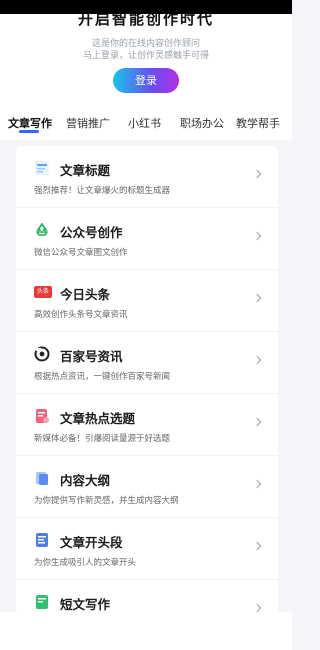 The width and height of the screenshot is (320, 650). What do you see at coordinates (102, 439) in the screenshot?
I see `tool-desc: 新媒体必备！引爆阅读量源于好选题` at bounding box center [102, 439].